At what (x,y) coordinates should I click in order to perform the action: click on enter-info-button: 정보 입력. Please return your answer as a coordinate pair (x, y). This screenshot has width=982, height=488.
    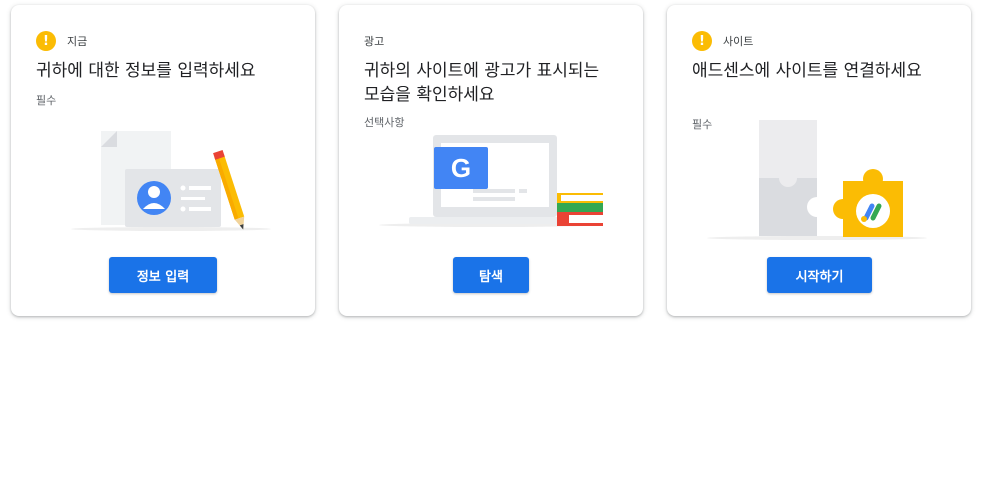
    Looking at the image, I should click on (163, 275).